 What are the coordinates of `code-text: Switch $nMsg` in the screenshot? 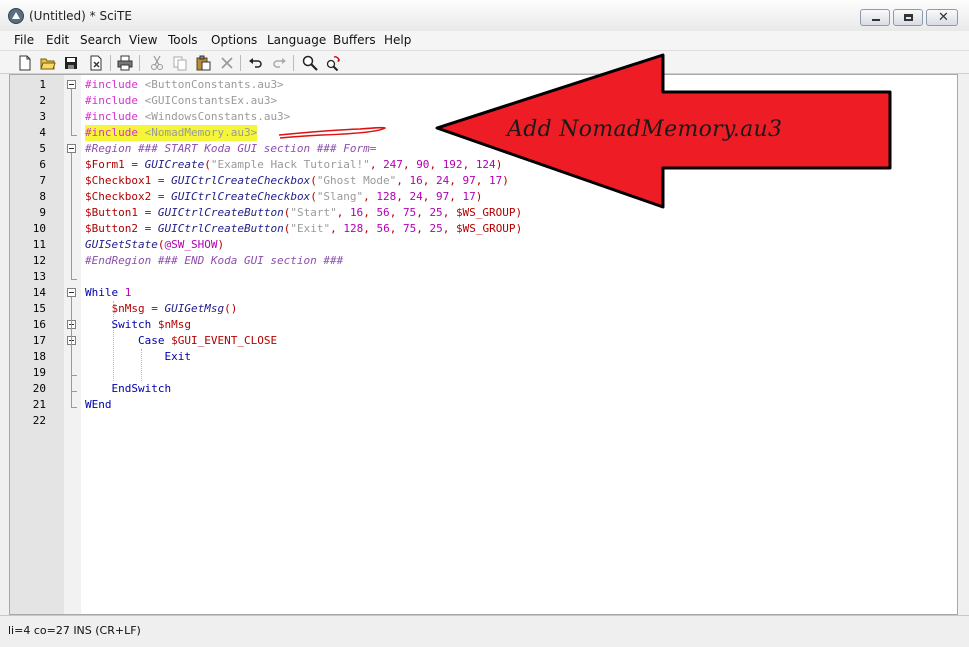 It's located at (138, 325).